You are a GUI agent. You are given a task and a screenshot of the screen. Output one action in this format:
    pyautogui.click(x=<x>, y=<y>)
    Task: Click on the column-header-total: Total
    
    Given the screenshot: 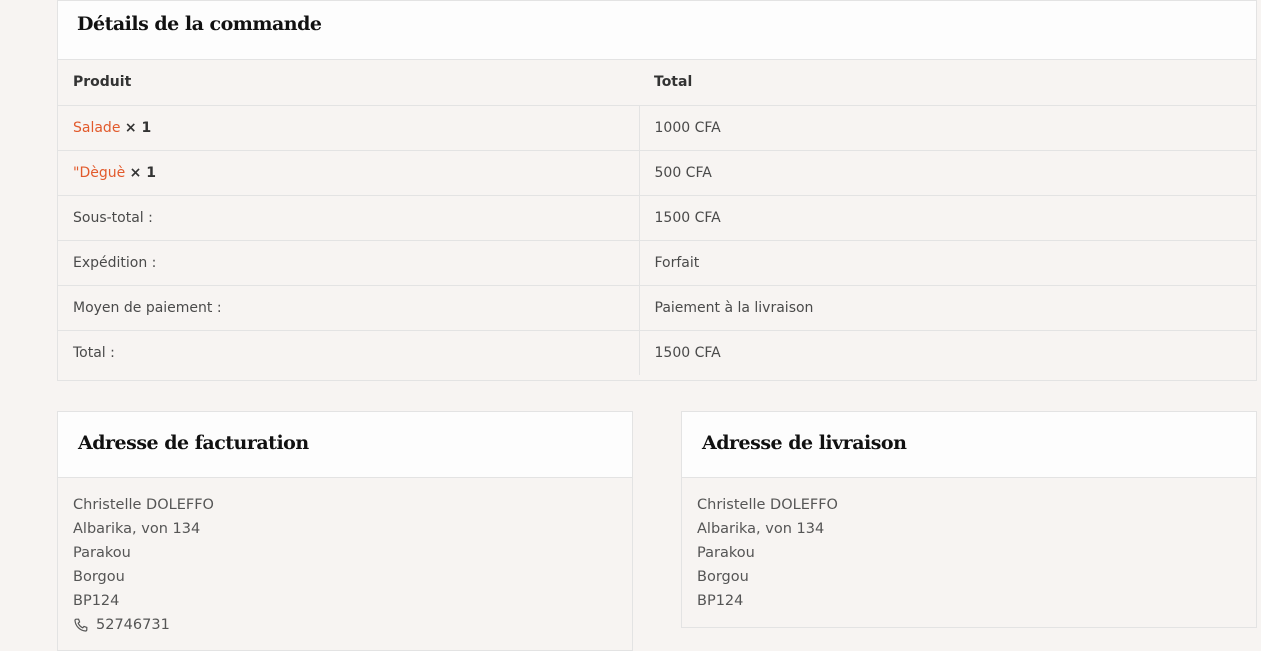 What is the action you would take?
    pyautogui.click(x=947, y=83)
    